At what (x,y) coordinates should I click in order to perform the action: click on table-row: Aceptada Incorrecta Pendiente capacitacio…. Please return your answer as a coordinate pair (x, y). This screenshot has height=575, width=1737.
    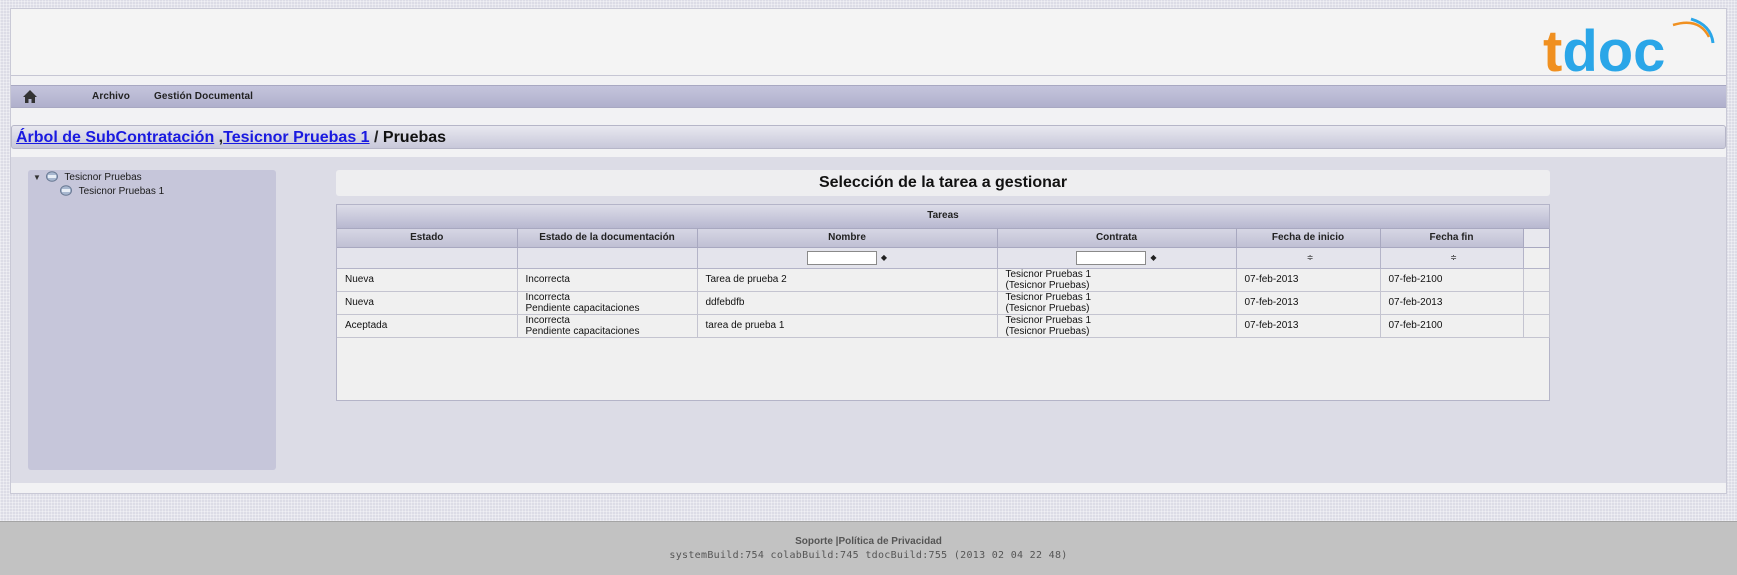
    Looking at the image, I should click on (943, 326).